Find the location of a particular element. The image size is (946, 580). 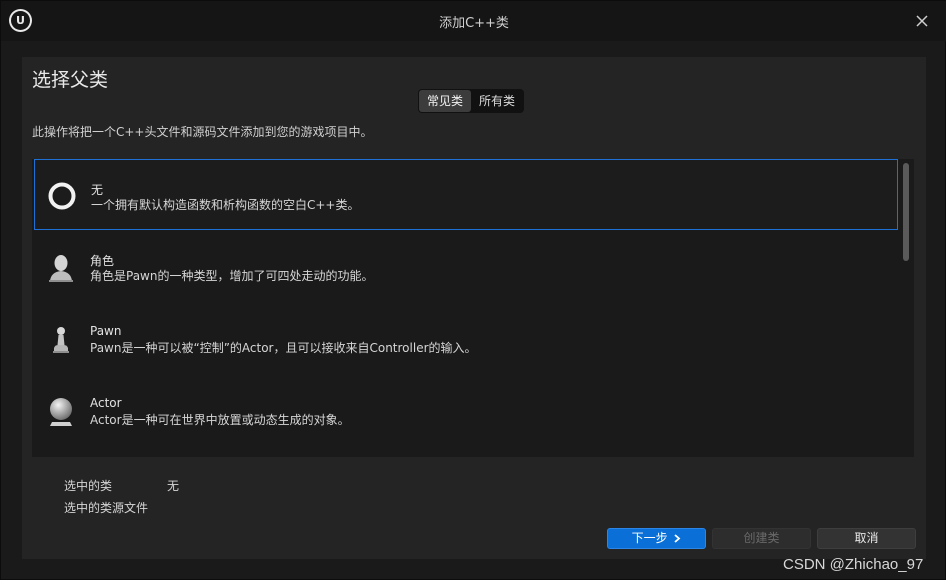

class-name: Pawn is located at coordinates (106, 331).